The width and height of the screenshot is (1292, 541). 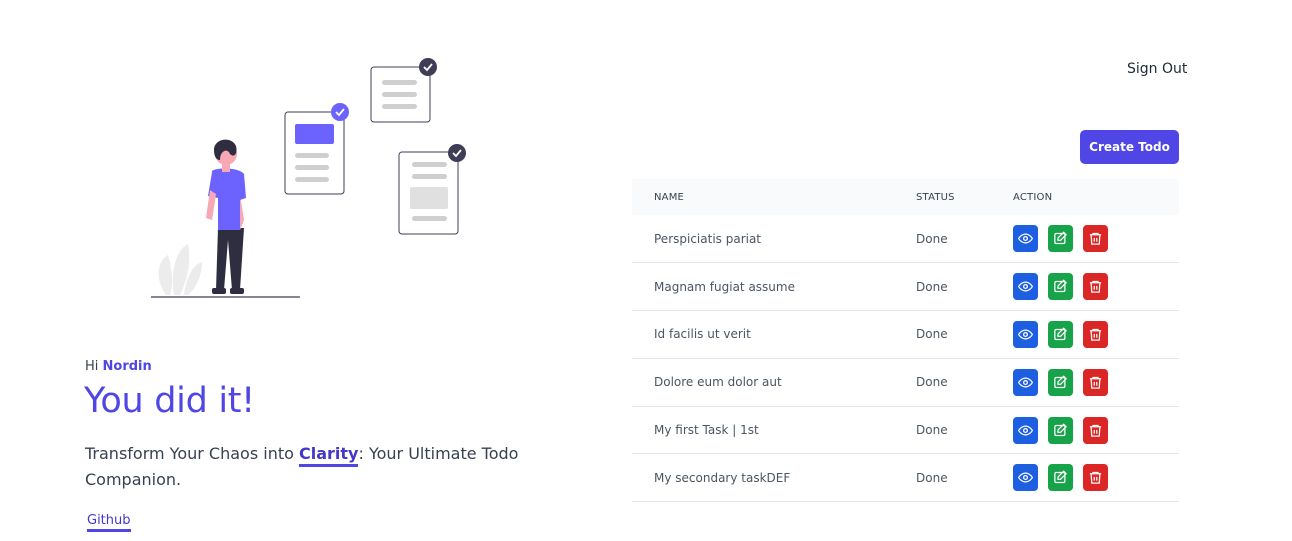 I want to click on hero-illustration, so click(x=310, y=177).